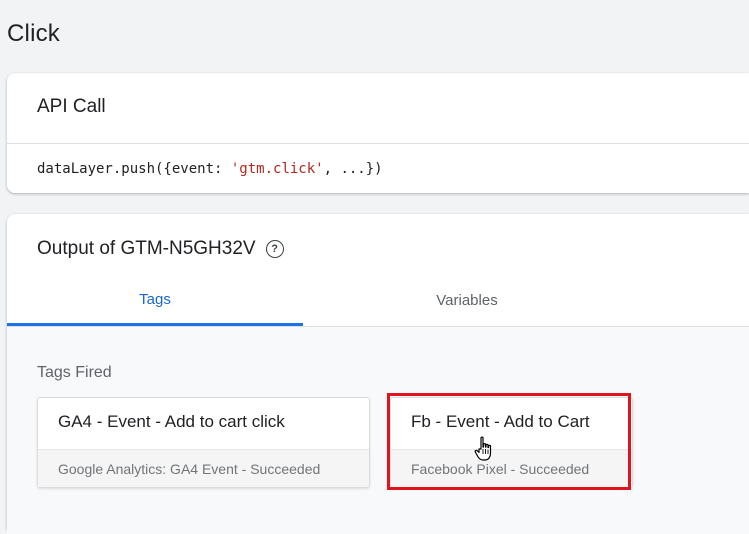 The width and height of the screenshot is (749, 534). Describe the element at coordinates (146, 248) in the screenshot. I see `output-title-text: Output of GTM-N5GH32V` at that location.